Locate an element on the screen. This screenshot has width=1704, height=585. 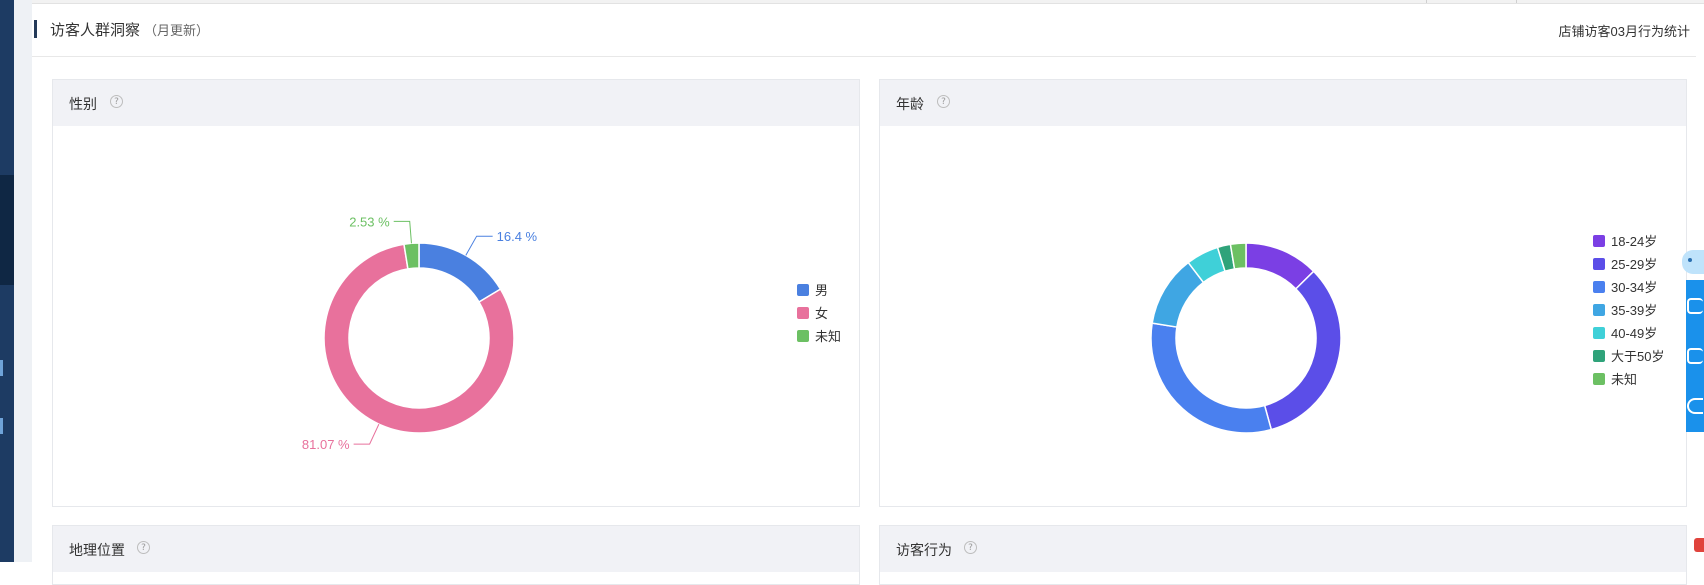
legend-label: 30-34岁 is located at coordinates (1634, 287).